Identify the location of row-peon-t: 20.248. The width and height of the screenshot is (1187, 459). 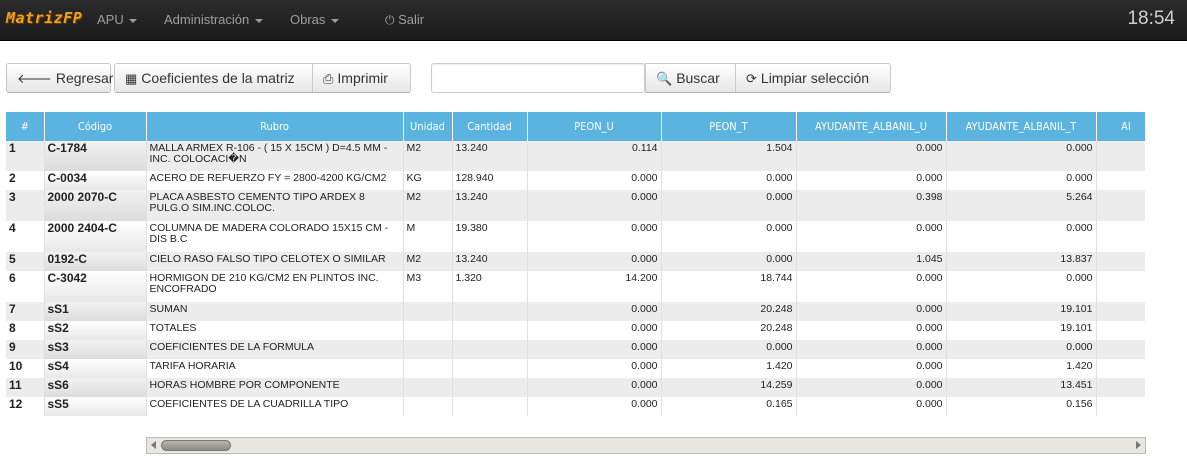
(729, 330).